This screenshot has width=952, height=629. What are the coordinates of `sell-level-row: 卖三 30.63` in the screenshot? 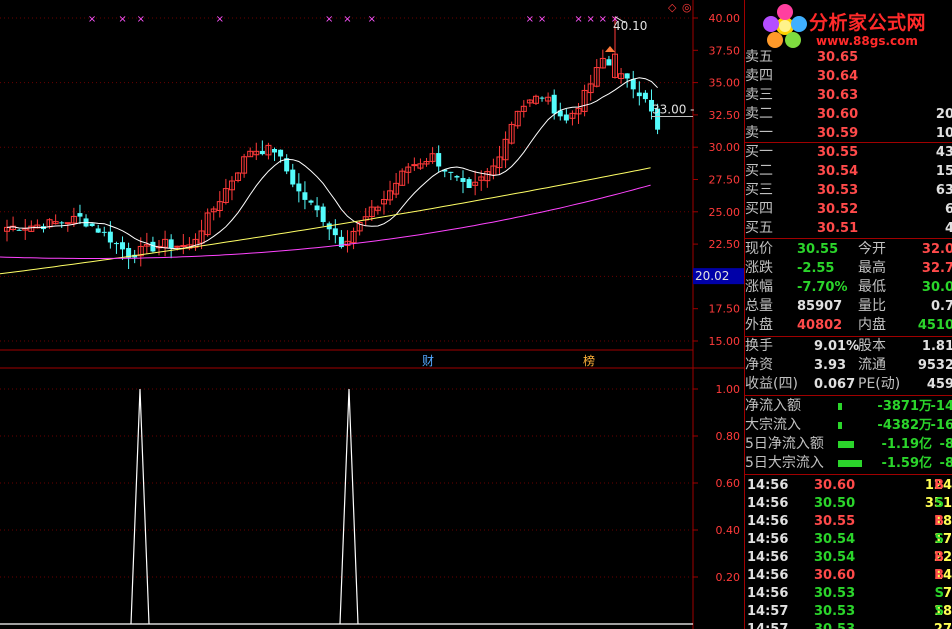 It's located at (848, 95).